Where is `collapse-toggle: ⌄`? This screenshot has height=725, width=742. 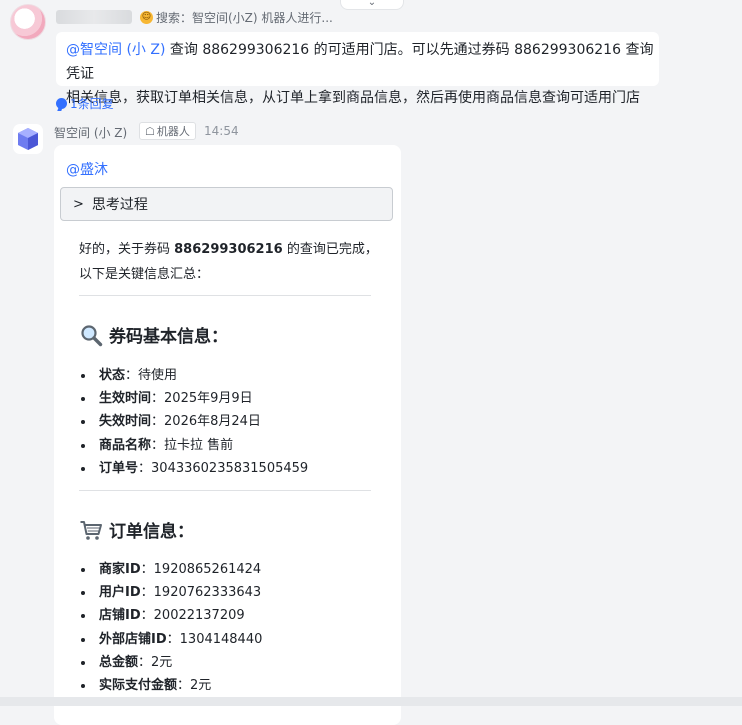 collapse-toggle: ⌄ is located at coordinates (372, 5).